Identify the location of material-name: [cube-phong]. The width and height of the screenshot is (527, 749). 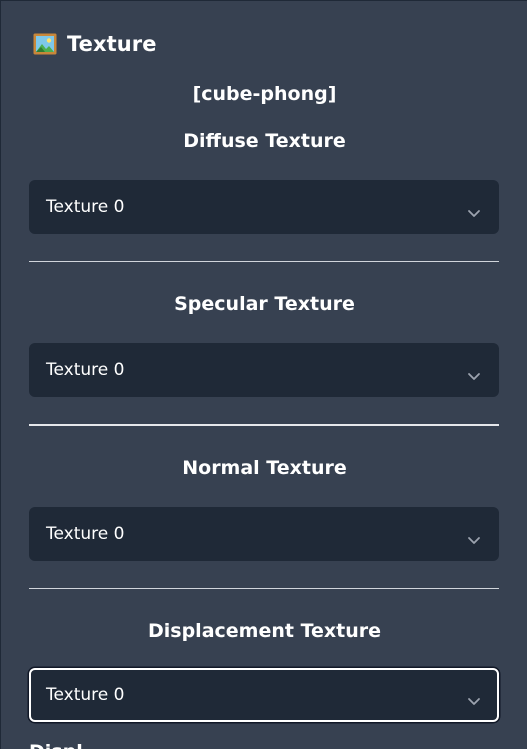
(264, 94).